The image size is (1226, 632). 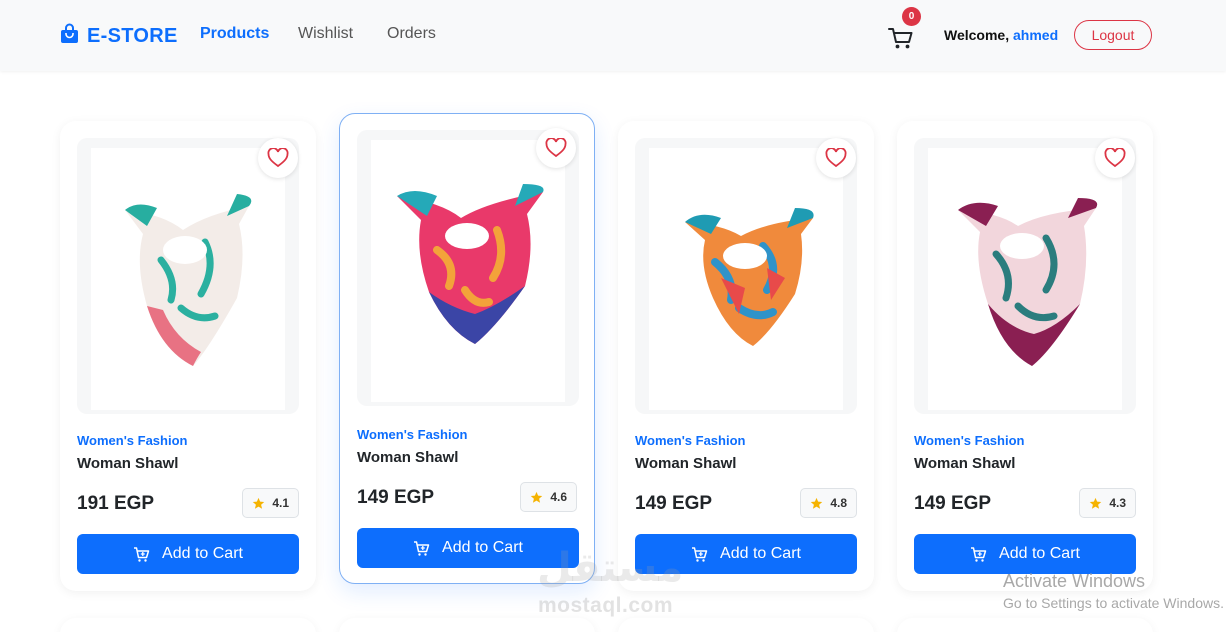 What do you see at coordinates (1074, 581) in the screenshot?
I see `activate-windows-title: Activate Windows` at bounding box center [1074, 581].